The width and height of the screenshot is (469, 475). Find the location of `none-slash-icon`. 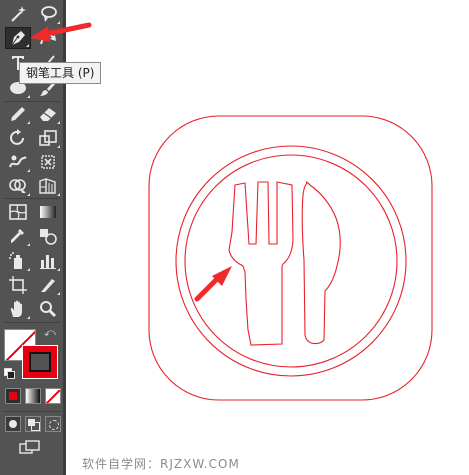

none-slash-icon is located at coordinates (53, 396).